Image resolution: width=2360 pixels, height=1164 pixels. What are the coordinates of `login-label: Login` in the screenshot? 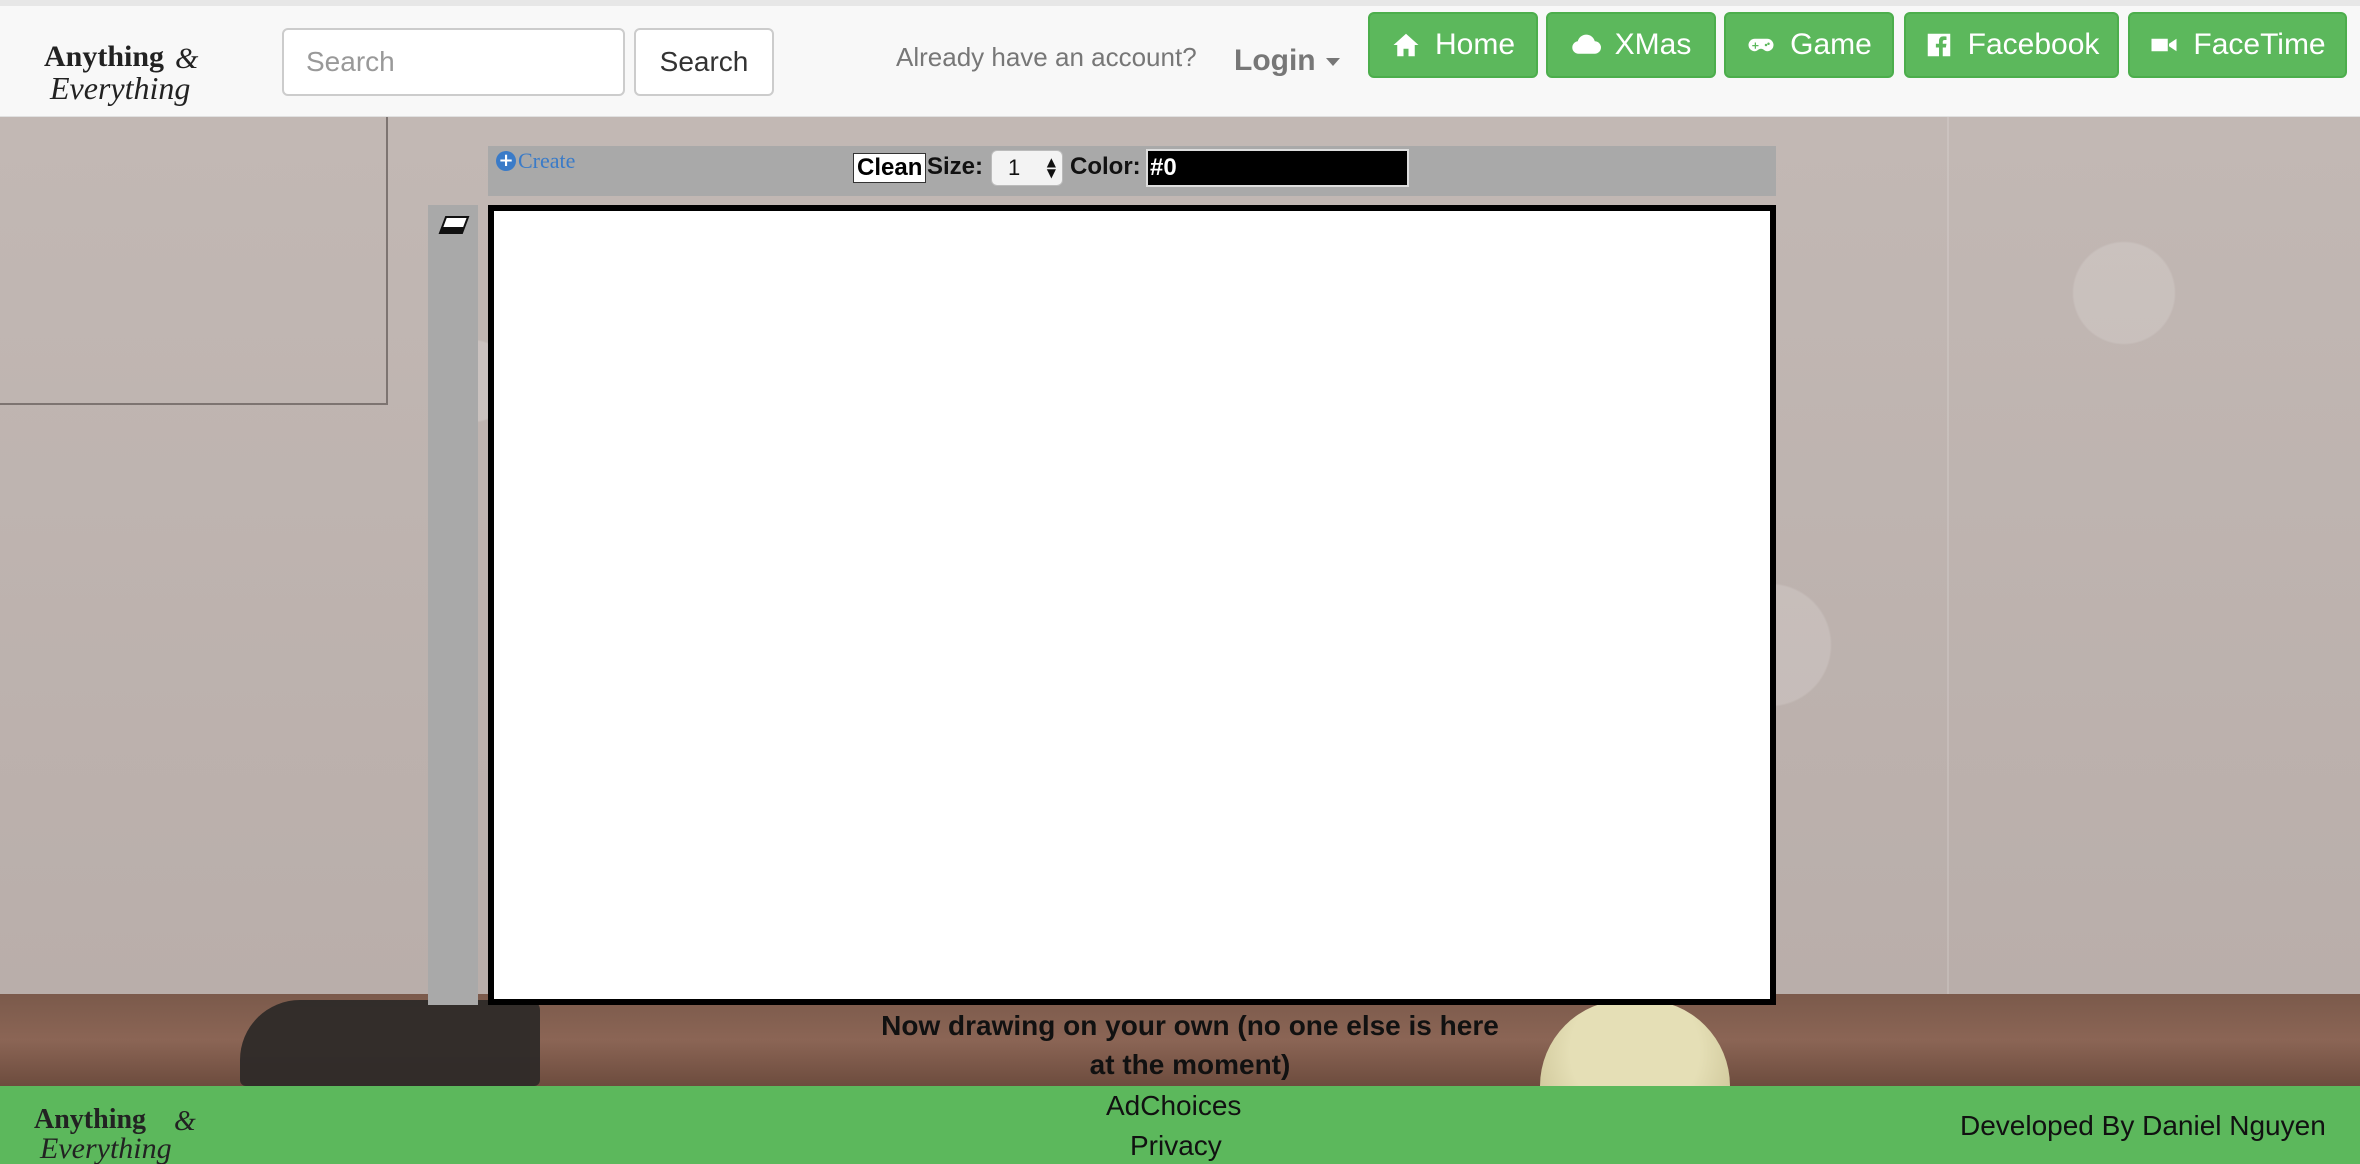 It's located at (1275, 60).